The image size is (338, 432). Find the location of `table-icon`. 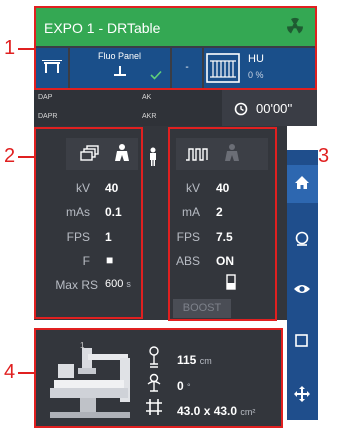

table-icon is located at coordinates (52, 66).